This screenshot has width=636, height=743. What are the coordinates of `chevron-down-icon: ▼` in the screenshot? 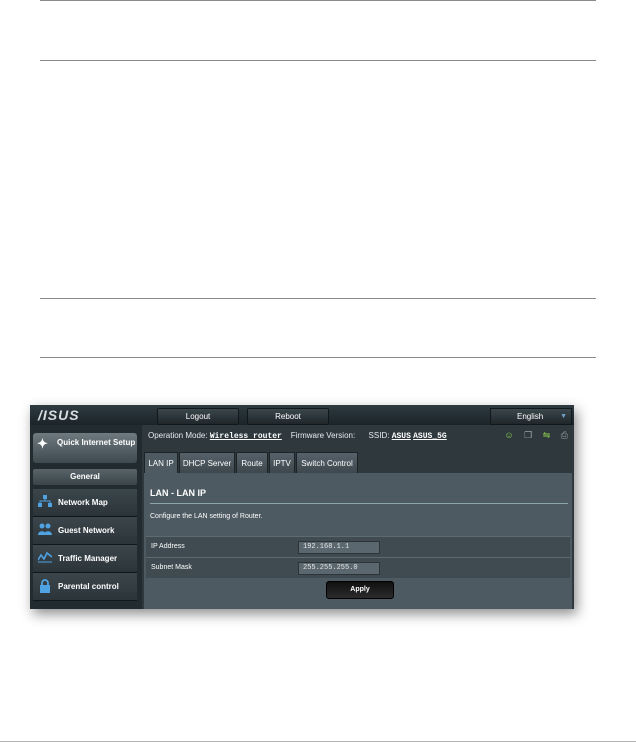 It's located at (563, 416).